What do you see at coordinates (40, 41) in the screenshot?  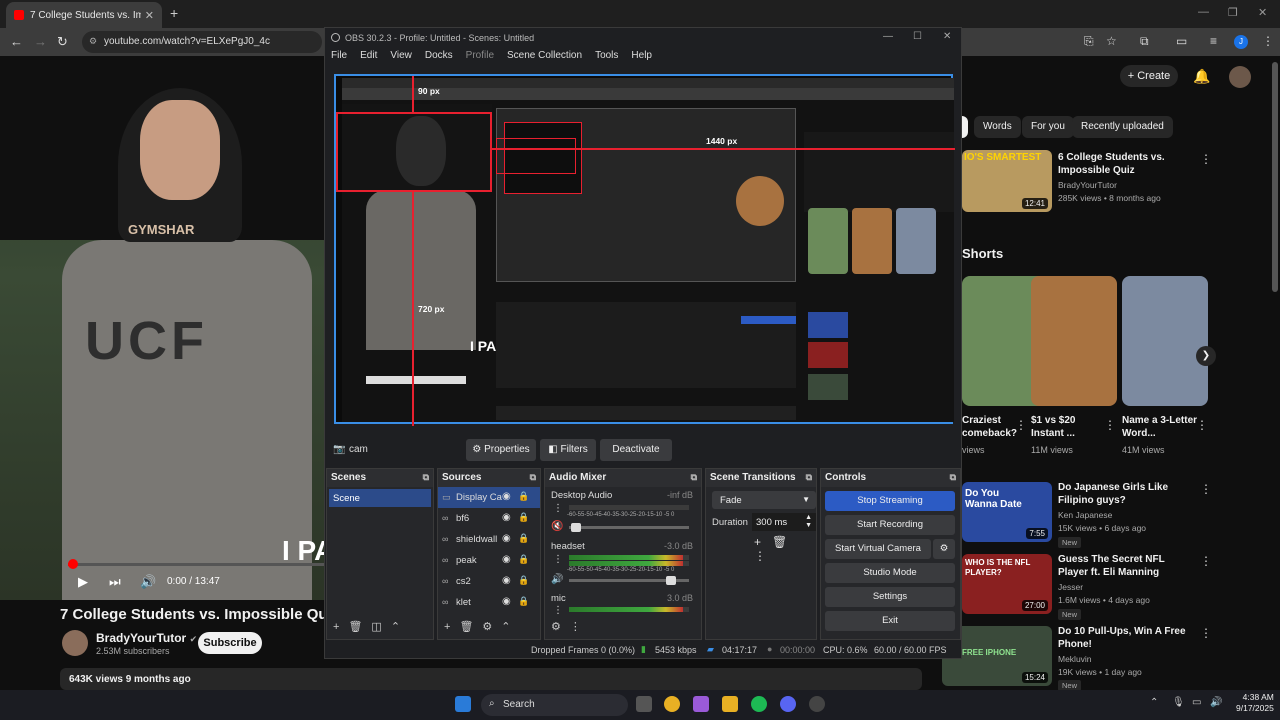 I see `forward-icon: →` at bounding box center [40, 41].